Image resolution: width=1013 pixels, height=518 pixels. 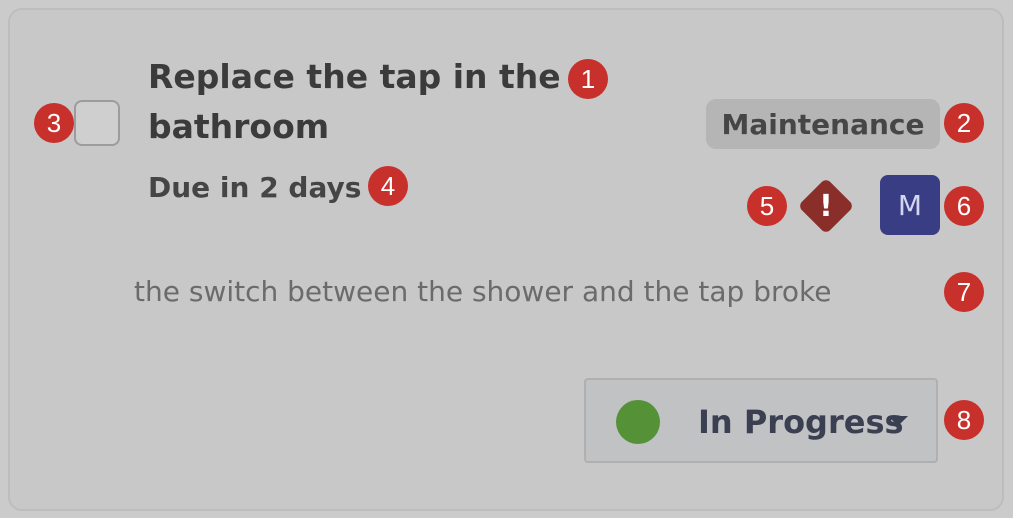 What do you see at coordinates (964, 123) in the screenshot?
I see `annotation-badge: 2` at bounding box center [964, 123].